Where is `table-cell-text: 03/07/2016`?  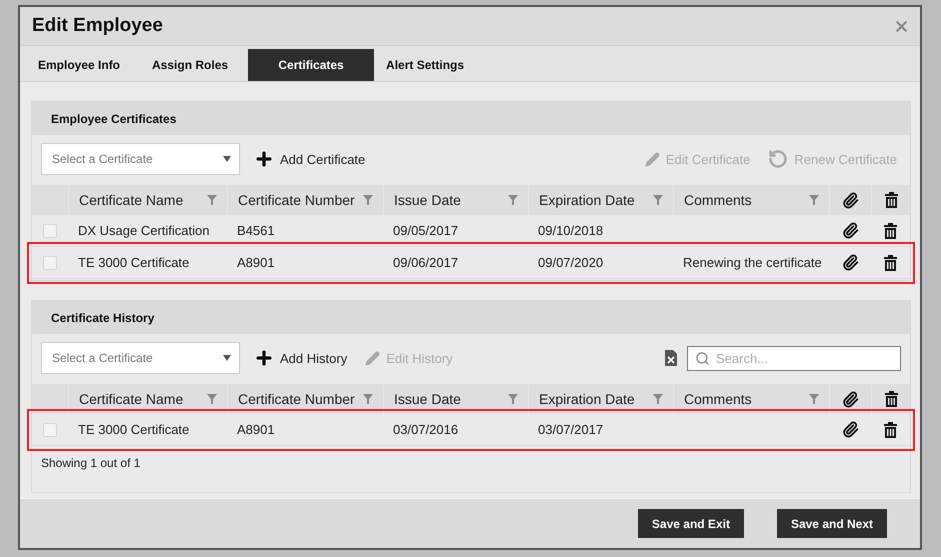
table-cell-text: 03/07/2016 is located at coordinates (426, 430).